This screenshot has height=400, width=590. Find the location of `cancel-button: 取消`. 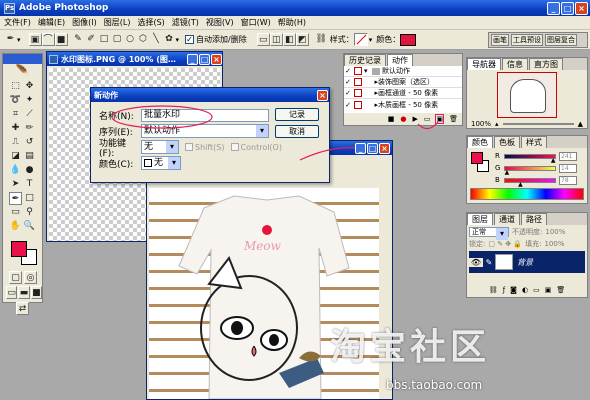

cancel-button: 取消 is located at coordinates (297, 131).